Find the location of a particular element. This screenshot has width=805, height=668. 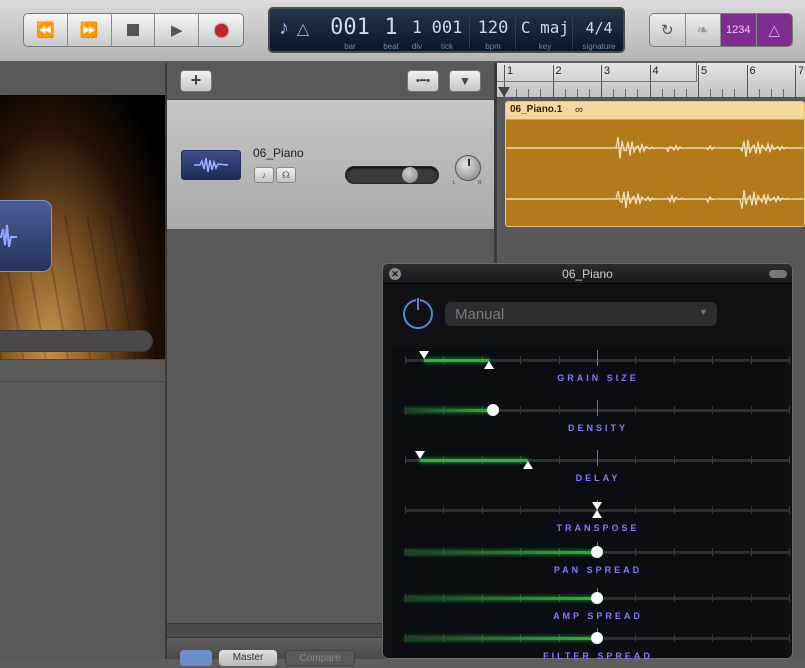

power-button is located at coordinates (418, 312).